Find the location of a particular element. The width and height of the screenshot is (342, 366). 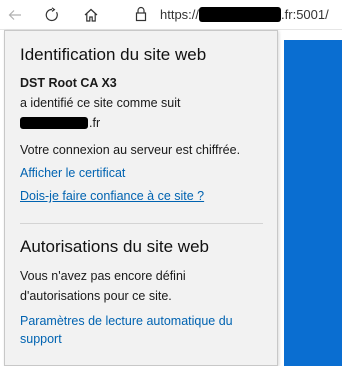

certificate-issuer: DST Root CA X3 is located at coordinates (68, 83).